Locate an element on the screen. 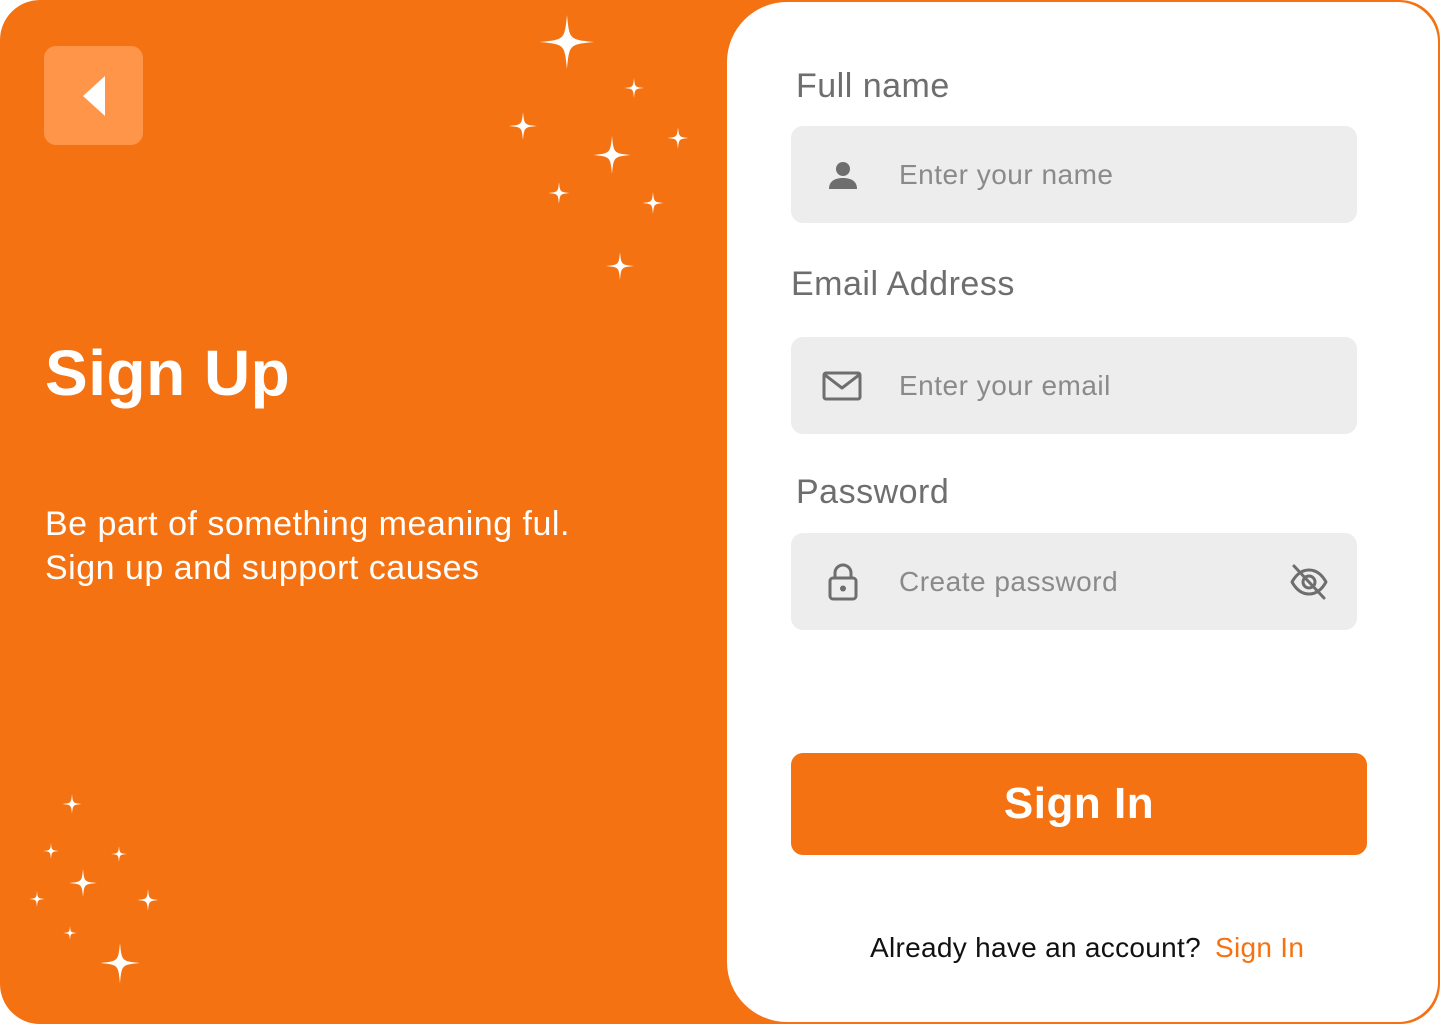  hero-subtitle-line: Be part of something meaning ful. is located at coordinates (307, 524).